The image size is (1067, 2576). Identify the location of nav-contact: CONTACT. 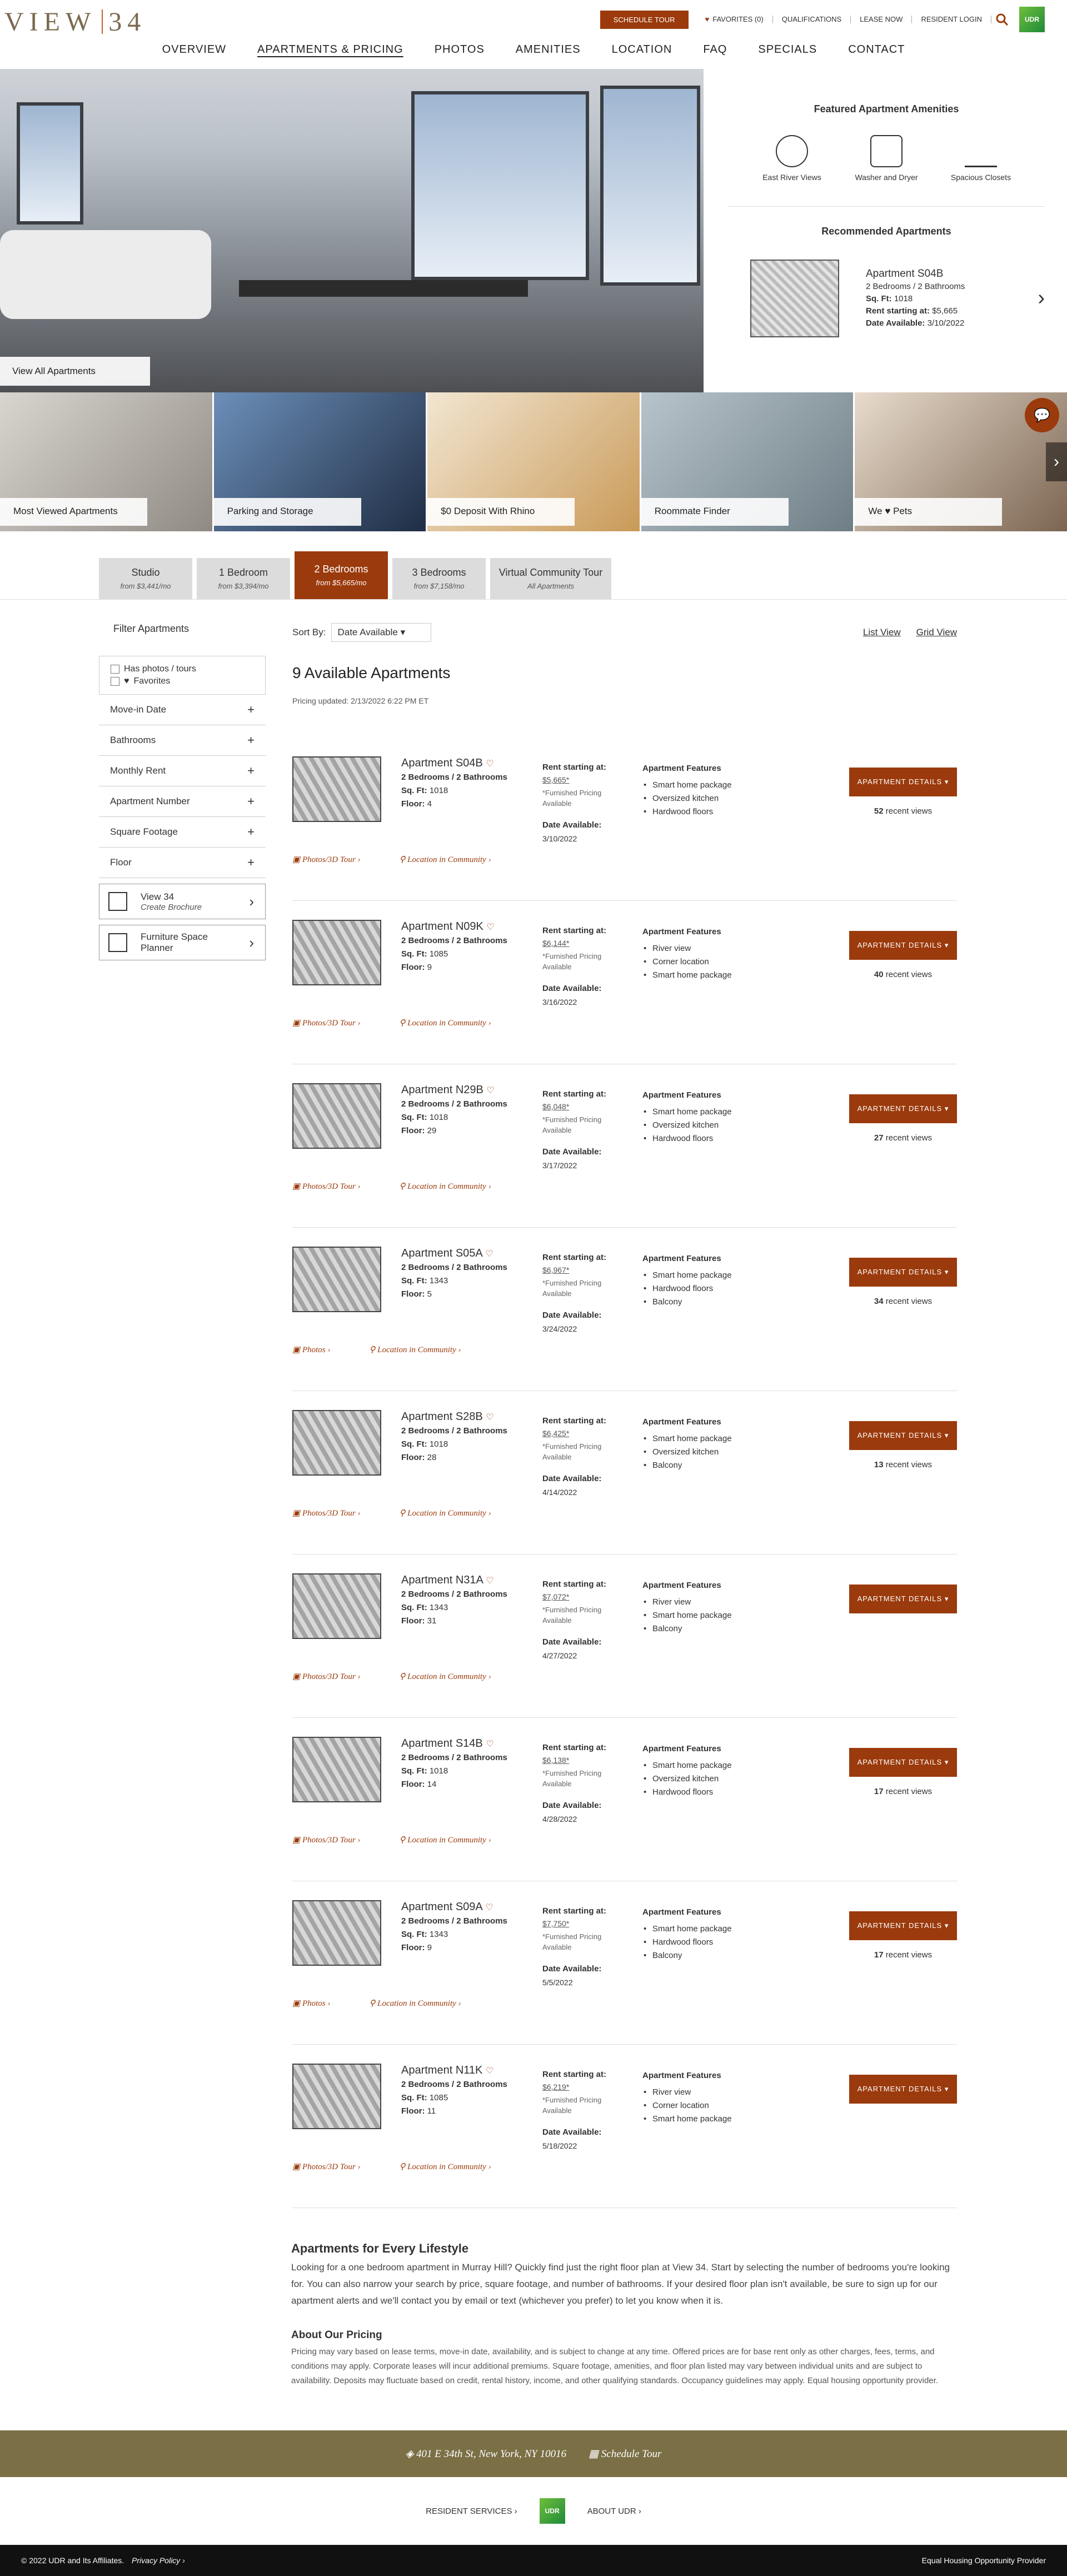
(876, 50).